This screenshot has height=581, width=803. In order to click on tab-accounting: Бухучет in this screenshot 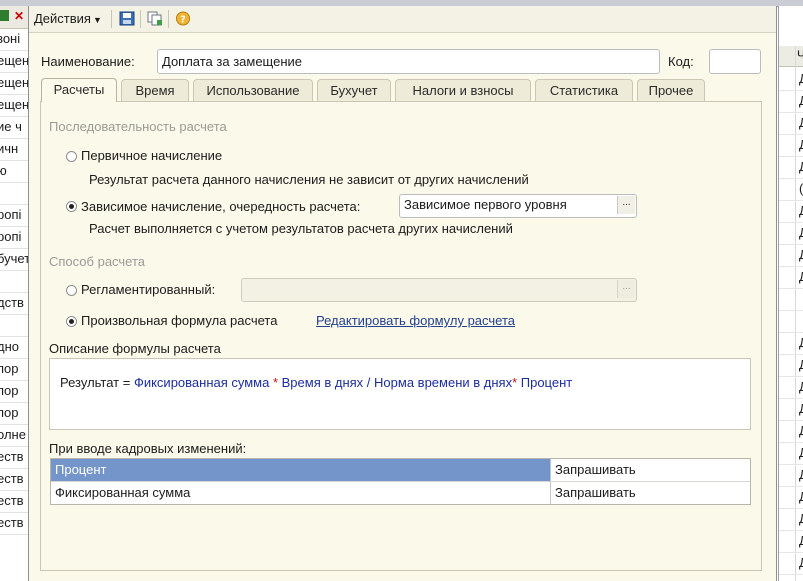, I will do `click(354, 90)`.